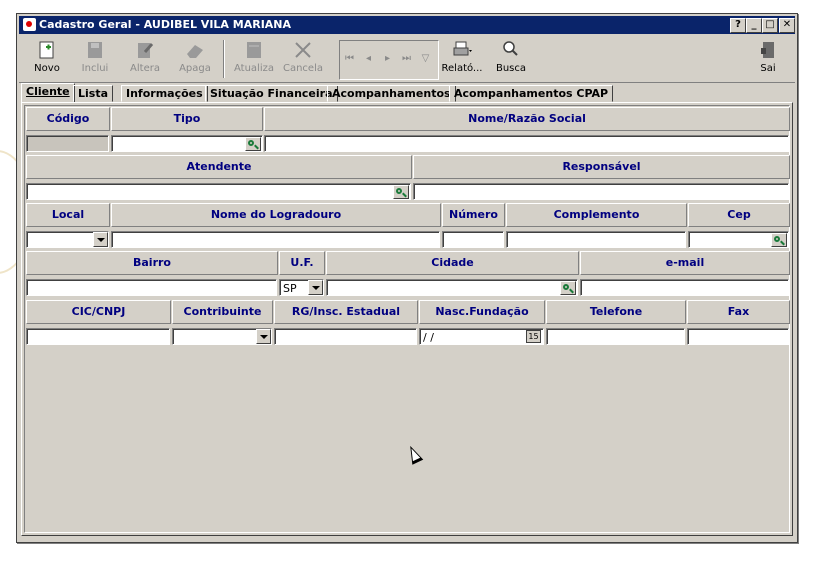  I want to click on cancela-label: Cancela, so click(302, 68).